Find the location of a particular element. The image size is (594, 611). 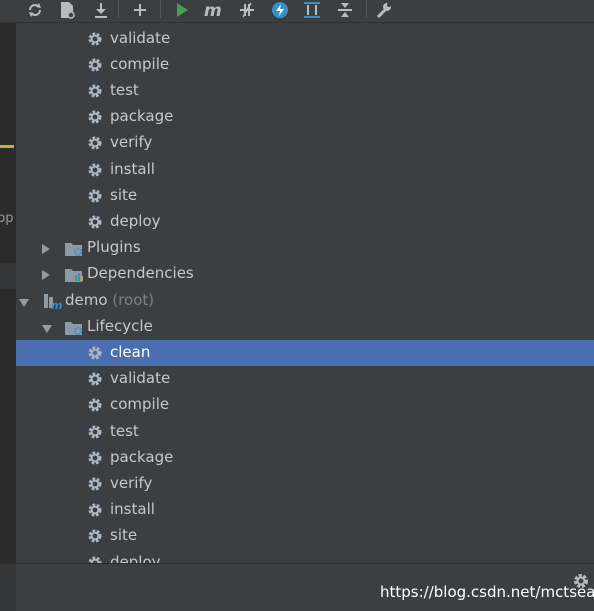

download-icon is located at coordinates (101, 10).